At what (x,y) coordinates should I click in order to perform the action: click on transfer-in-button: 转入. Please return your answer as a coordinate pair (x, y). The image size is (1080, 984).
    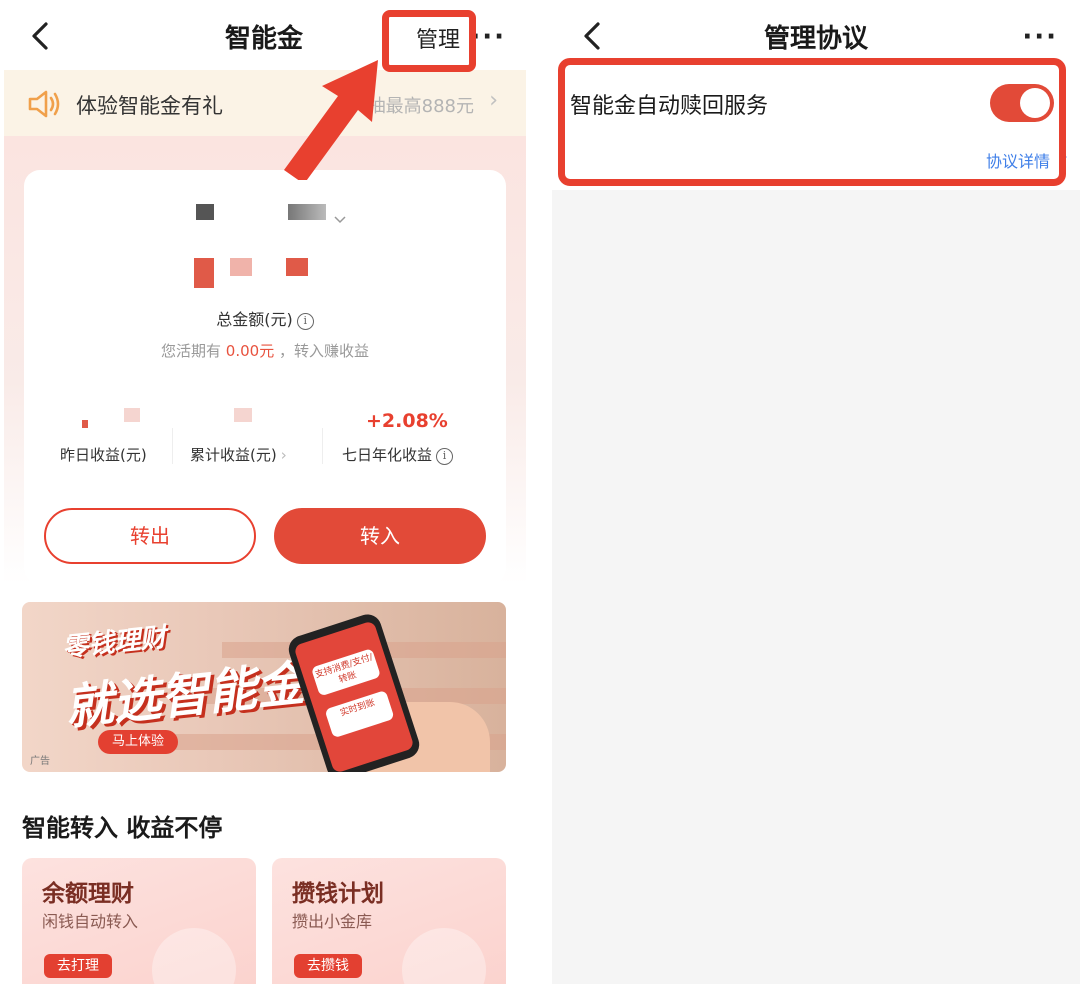
    Looking at the image, I should click on (380, 536).